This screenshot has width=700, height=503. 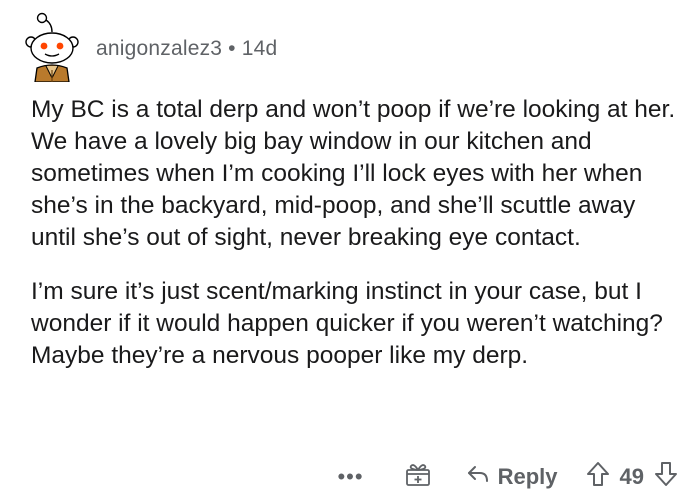 I want to click on comment-actions: ••• Reply 49, so click(x=507, y=477).